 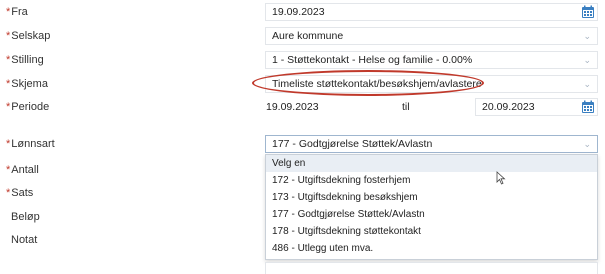 What do you see at coordinates (431, 214) in the screenshot?
I see `dropdown-option: 177 - Godtgjørelse Støttek/Avlastn` at bounding box center [431, 214].